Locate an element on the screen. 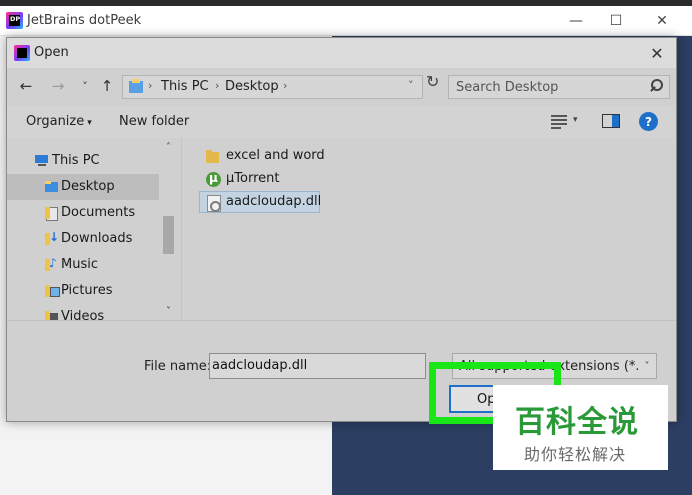 The image size is (692, 495). nav-pane-scrollbar: ˄ ˅ is located at coordinates (168, 229).